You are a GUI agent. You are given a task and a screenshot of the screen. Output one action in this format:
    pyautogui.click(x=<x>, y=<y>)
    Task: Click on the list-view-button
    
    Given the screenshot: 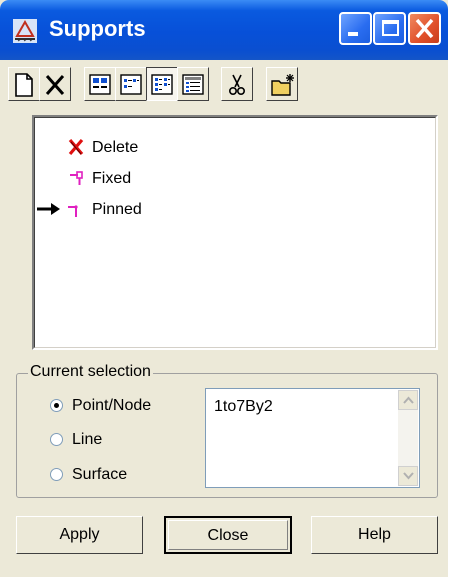 What is the action you would take?
    pyautogui.click(x=162, y=84)
    